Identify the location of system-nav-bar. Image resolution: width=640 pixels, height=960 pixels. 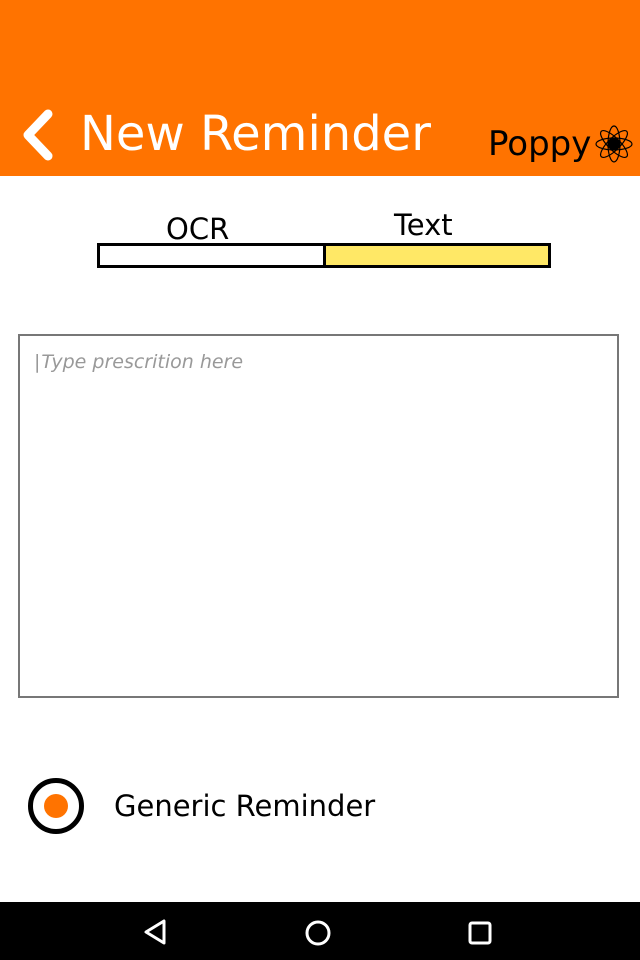
(320, 931).